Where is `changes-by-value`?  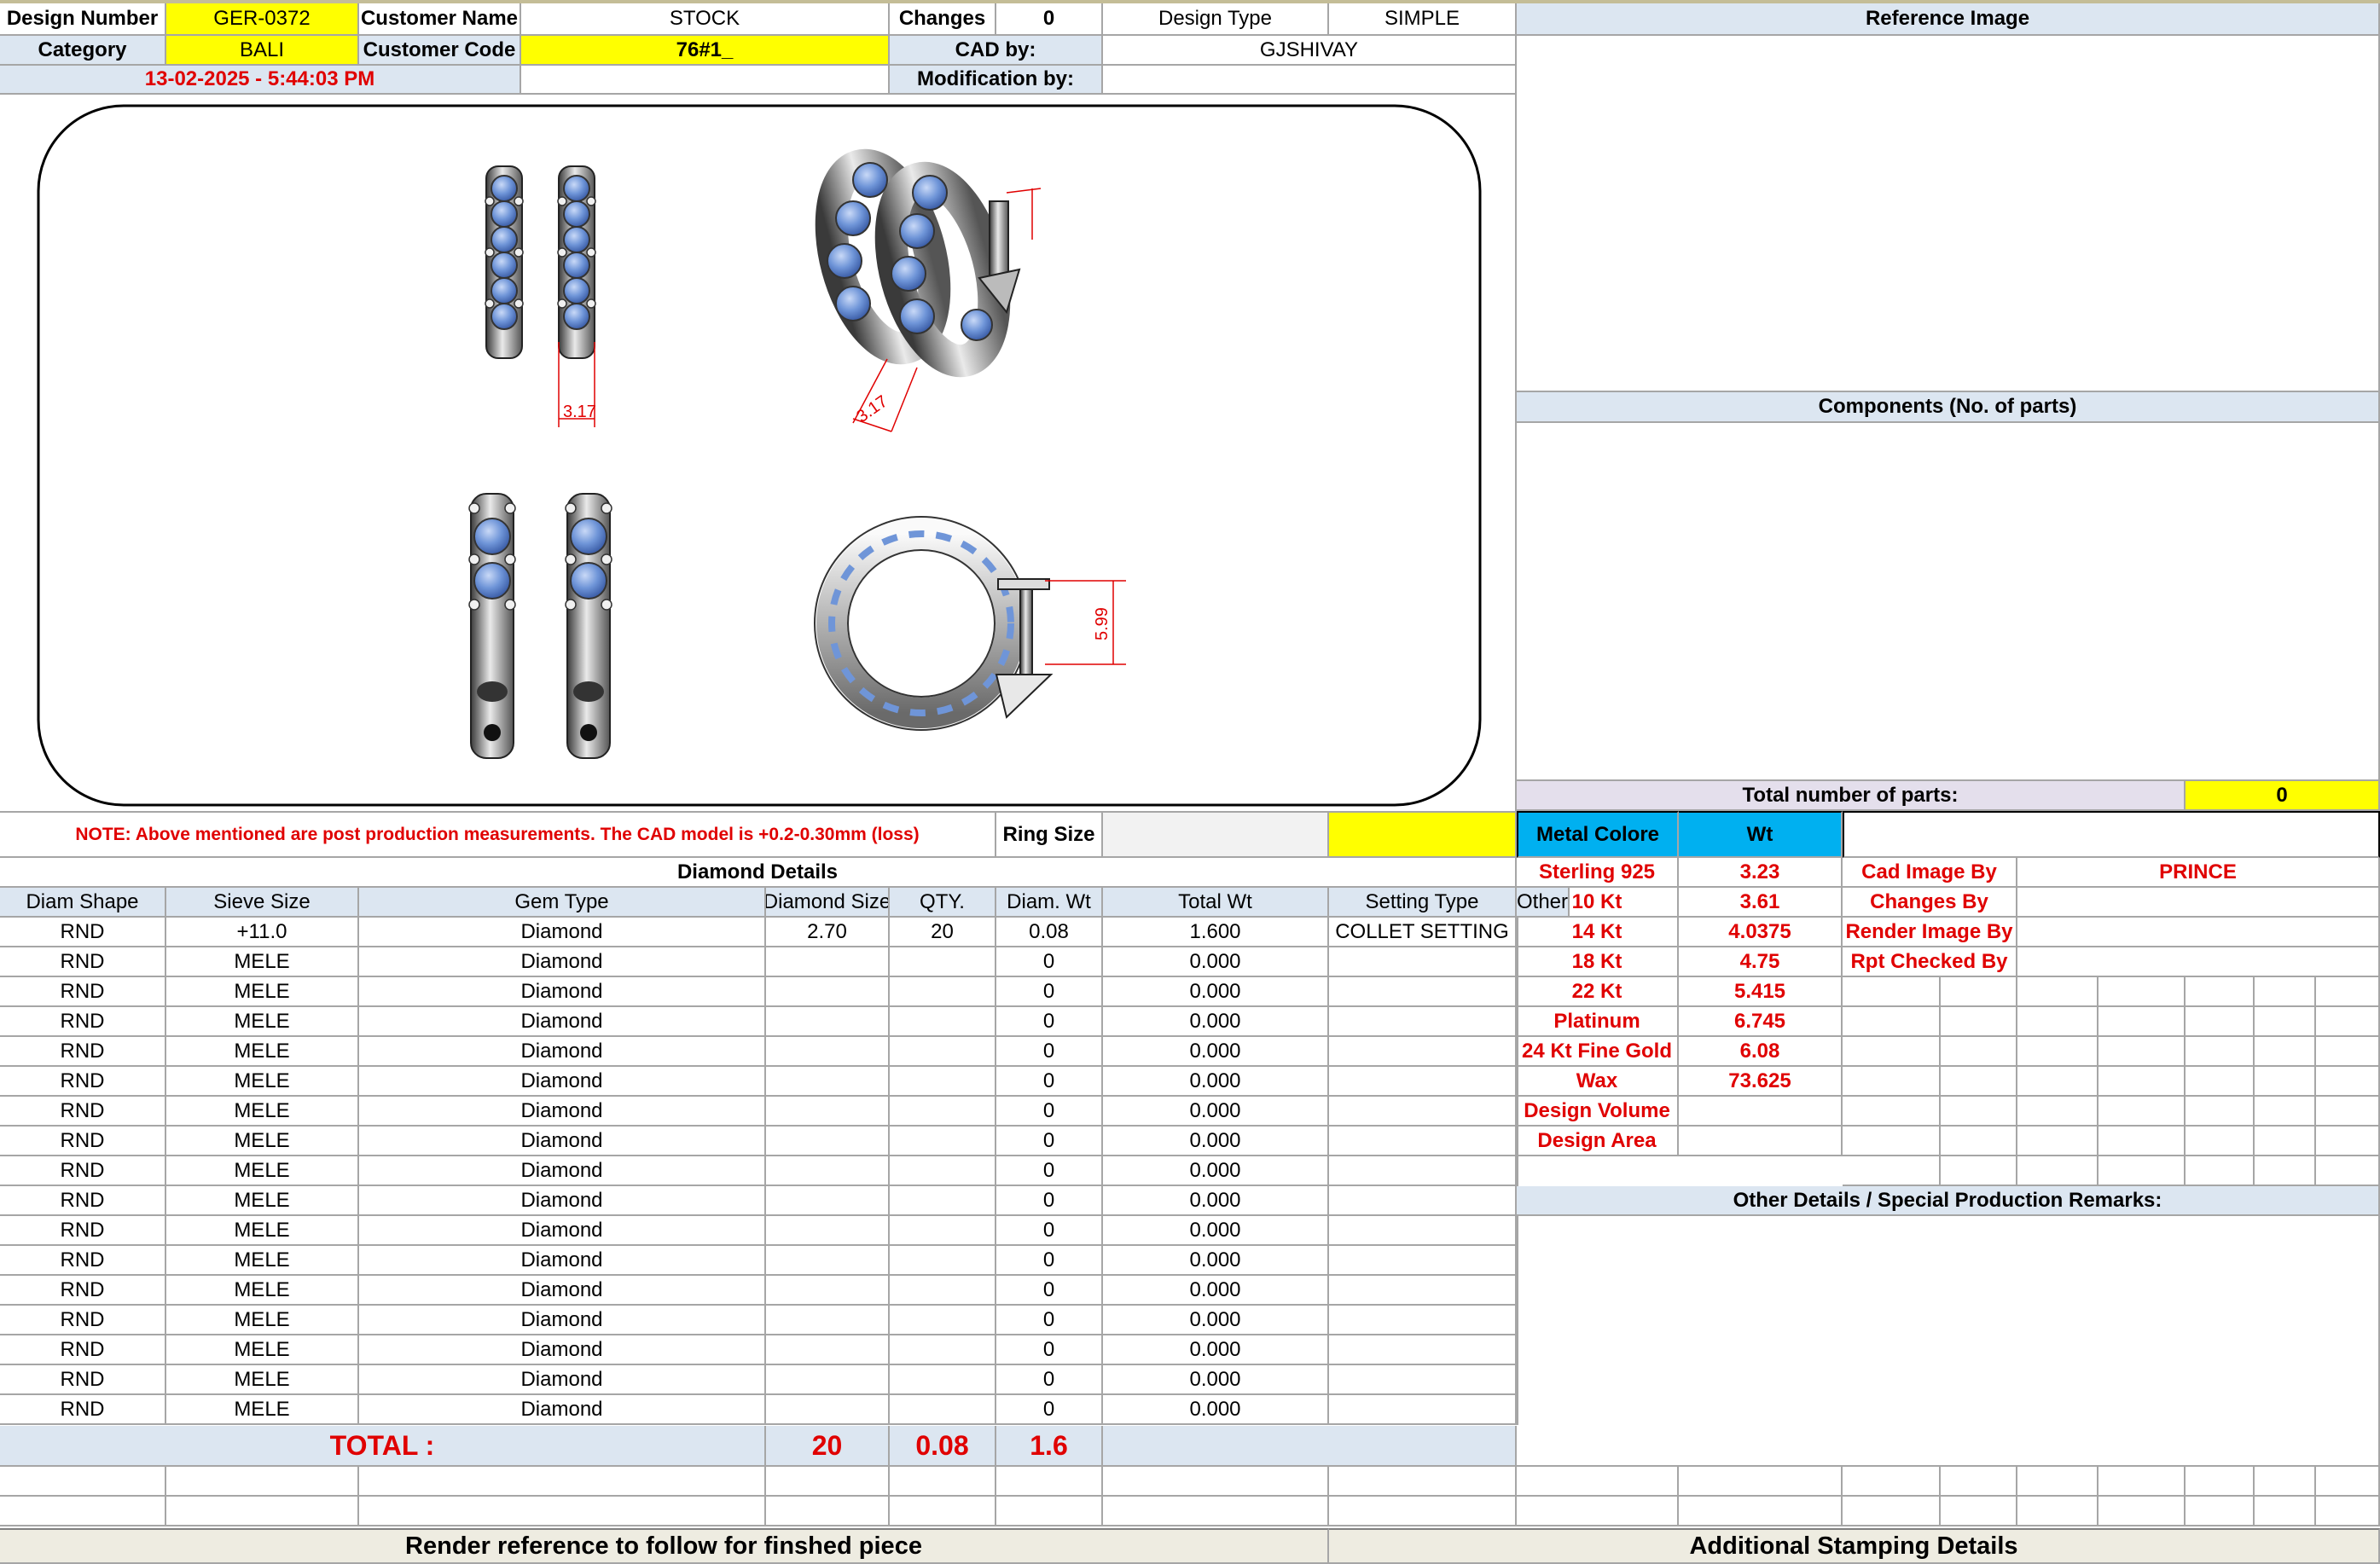 changes-by-value is located at coordinates (2198, 903).